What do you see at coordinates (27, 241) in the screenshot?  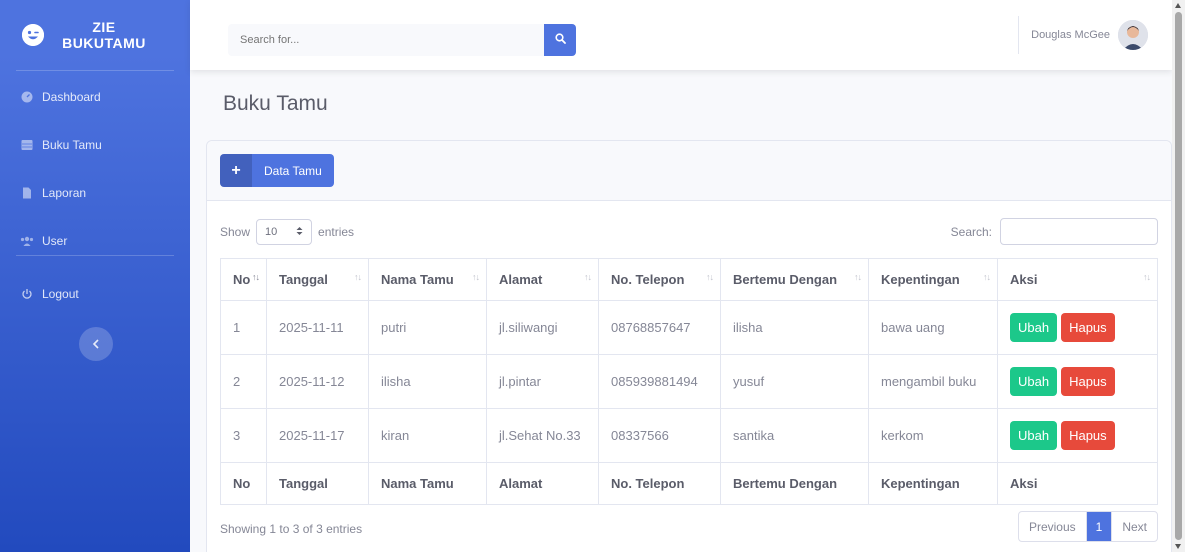 I see `users-icon` at bounding box center [27, 241].